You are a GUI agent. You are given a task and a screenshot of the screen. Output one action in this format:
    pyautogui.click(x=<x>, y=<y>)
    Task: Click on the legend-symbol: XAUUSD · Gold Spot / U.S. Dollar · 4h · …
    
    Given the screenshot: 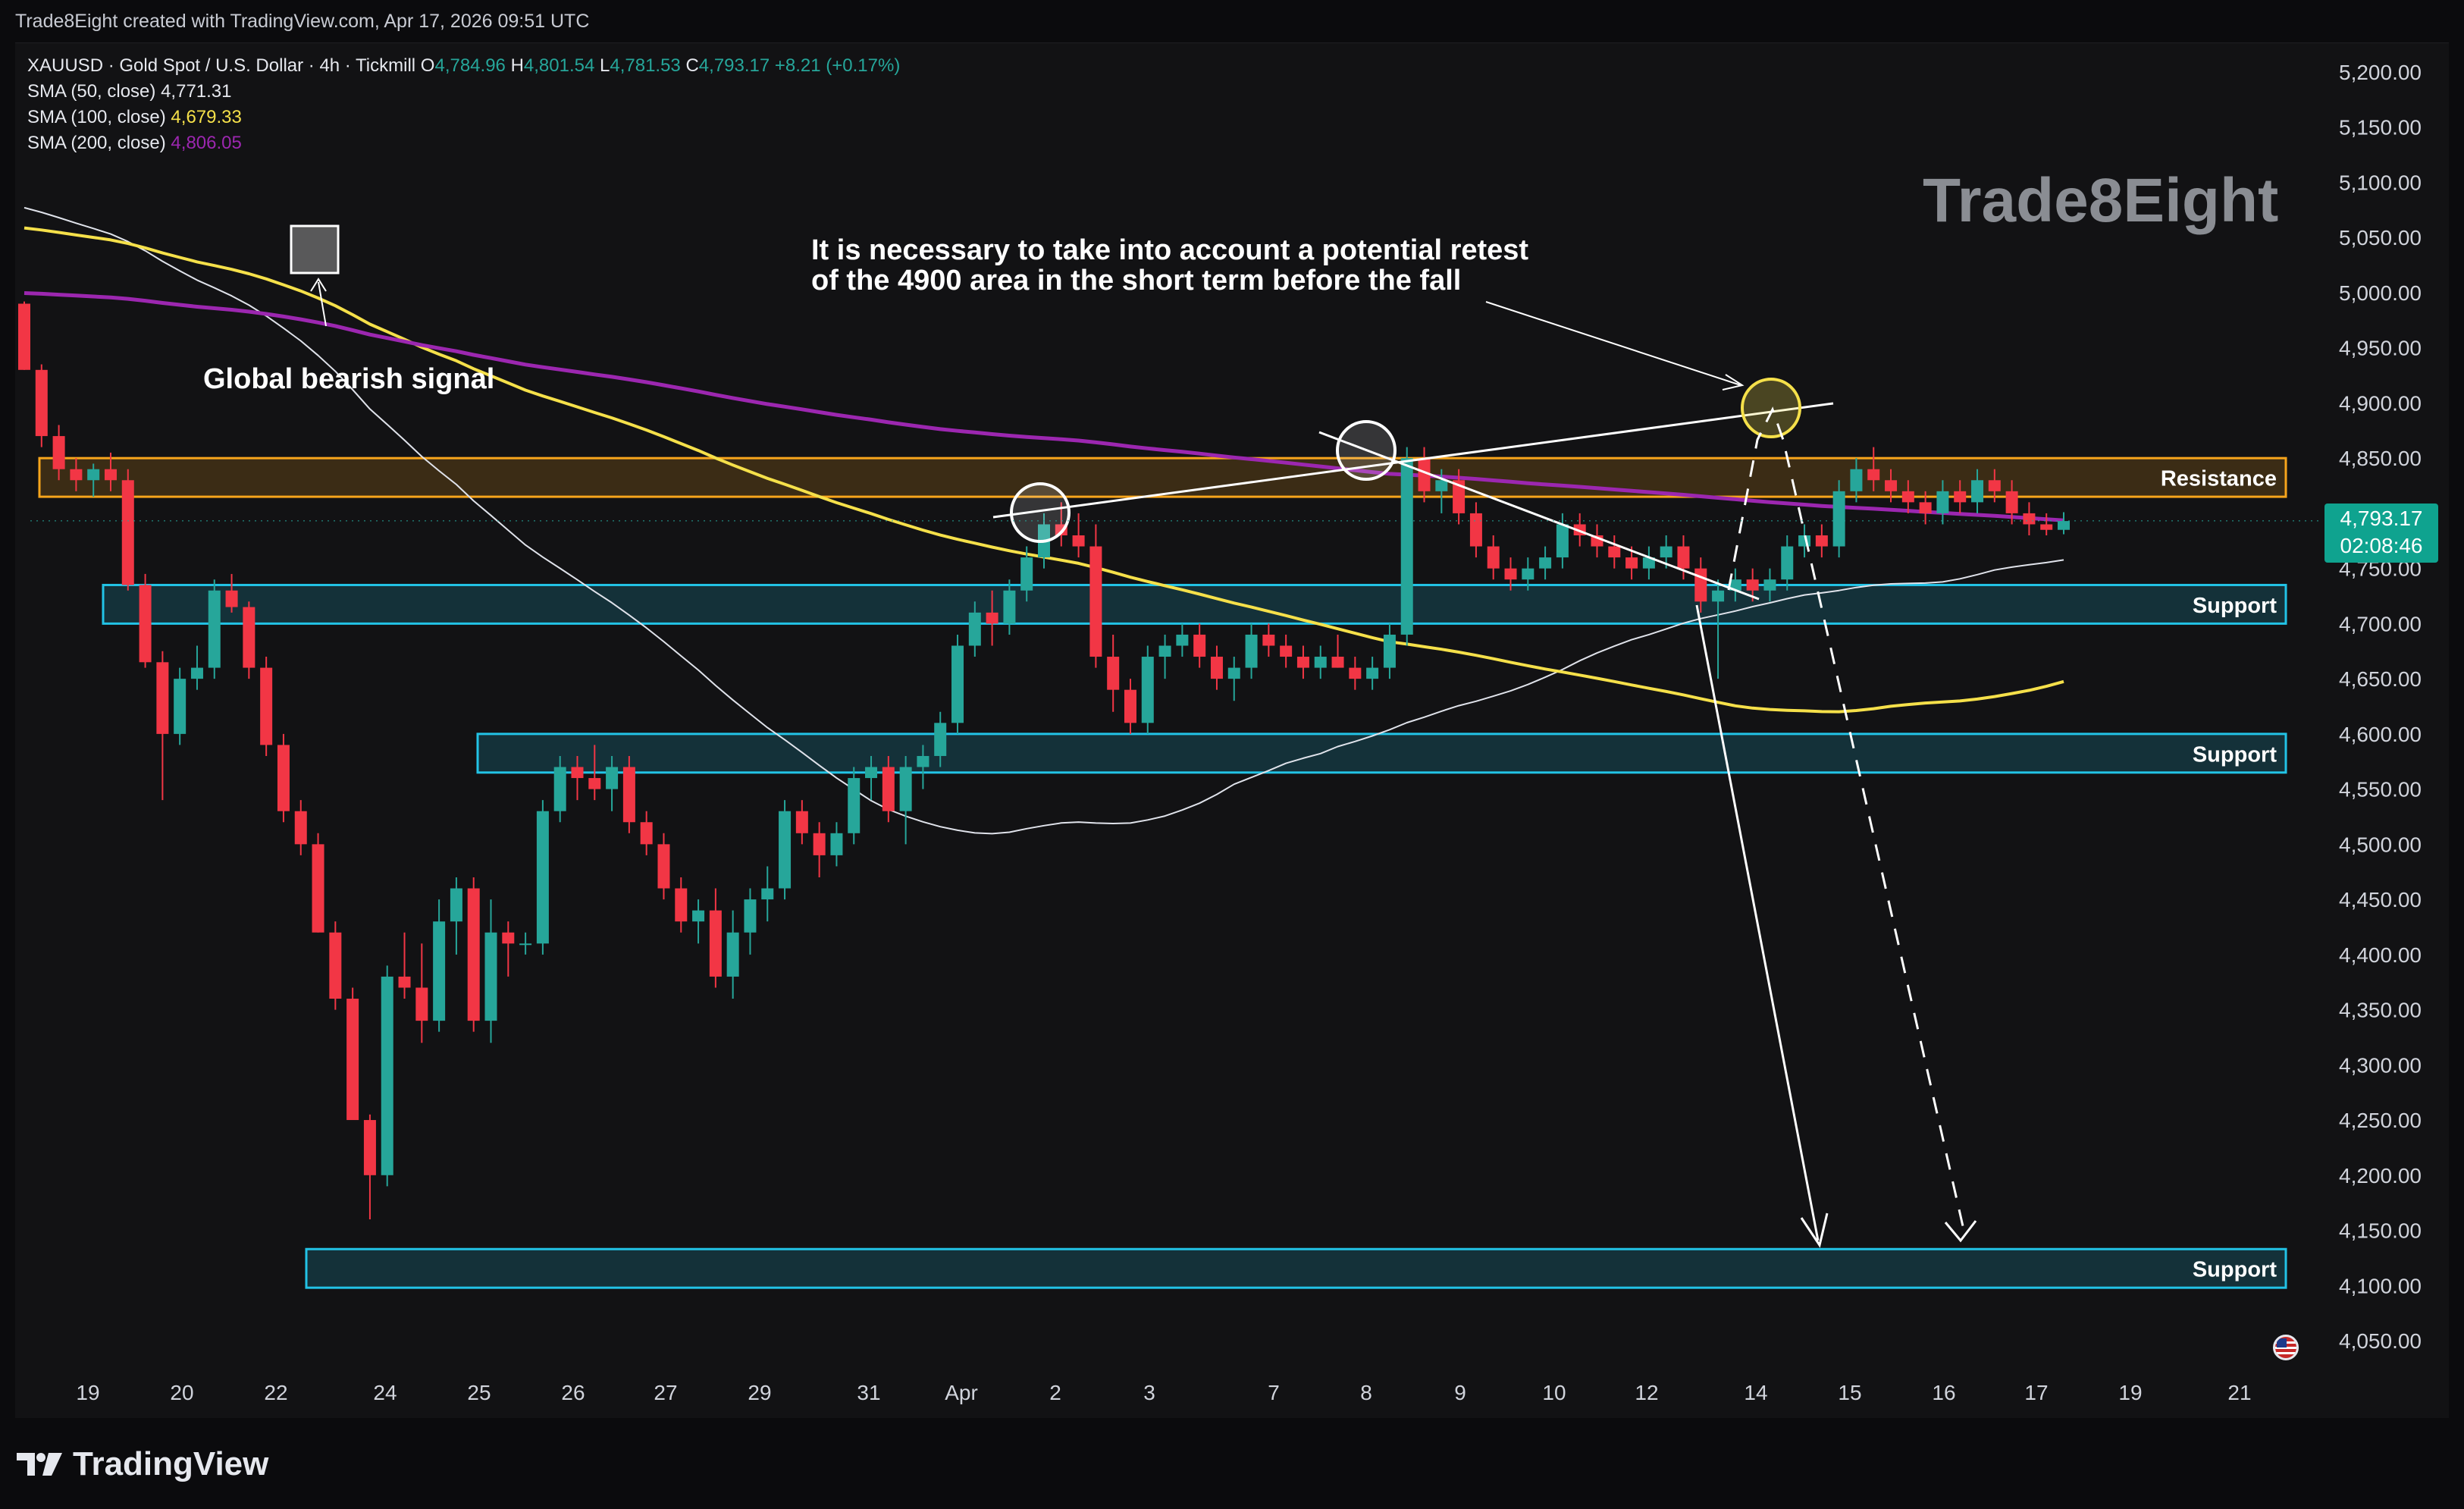 What is the action you would take?
    pyautogui.click(x=222, y=65)
    